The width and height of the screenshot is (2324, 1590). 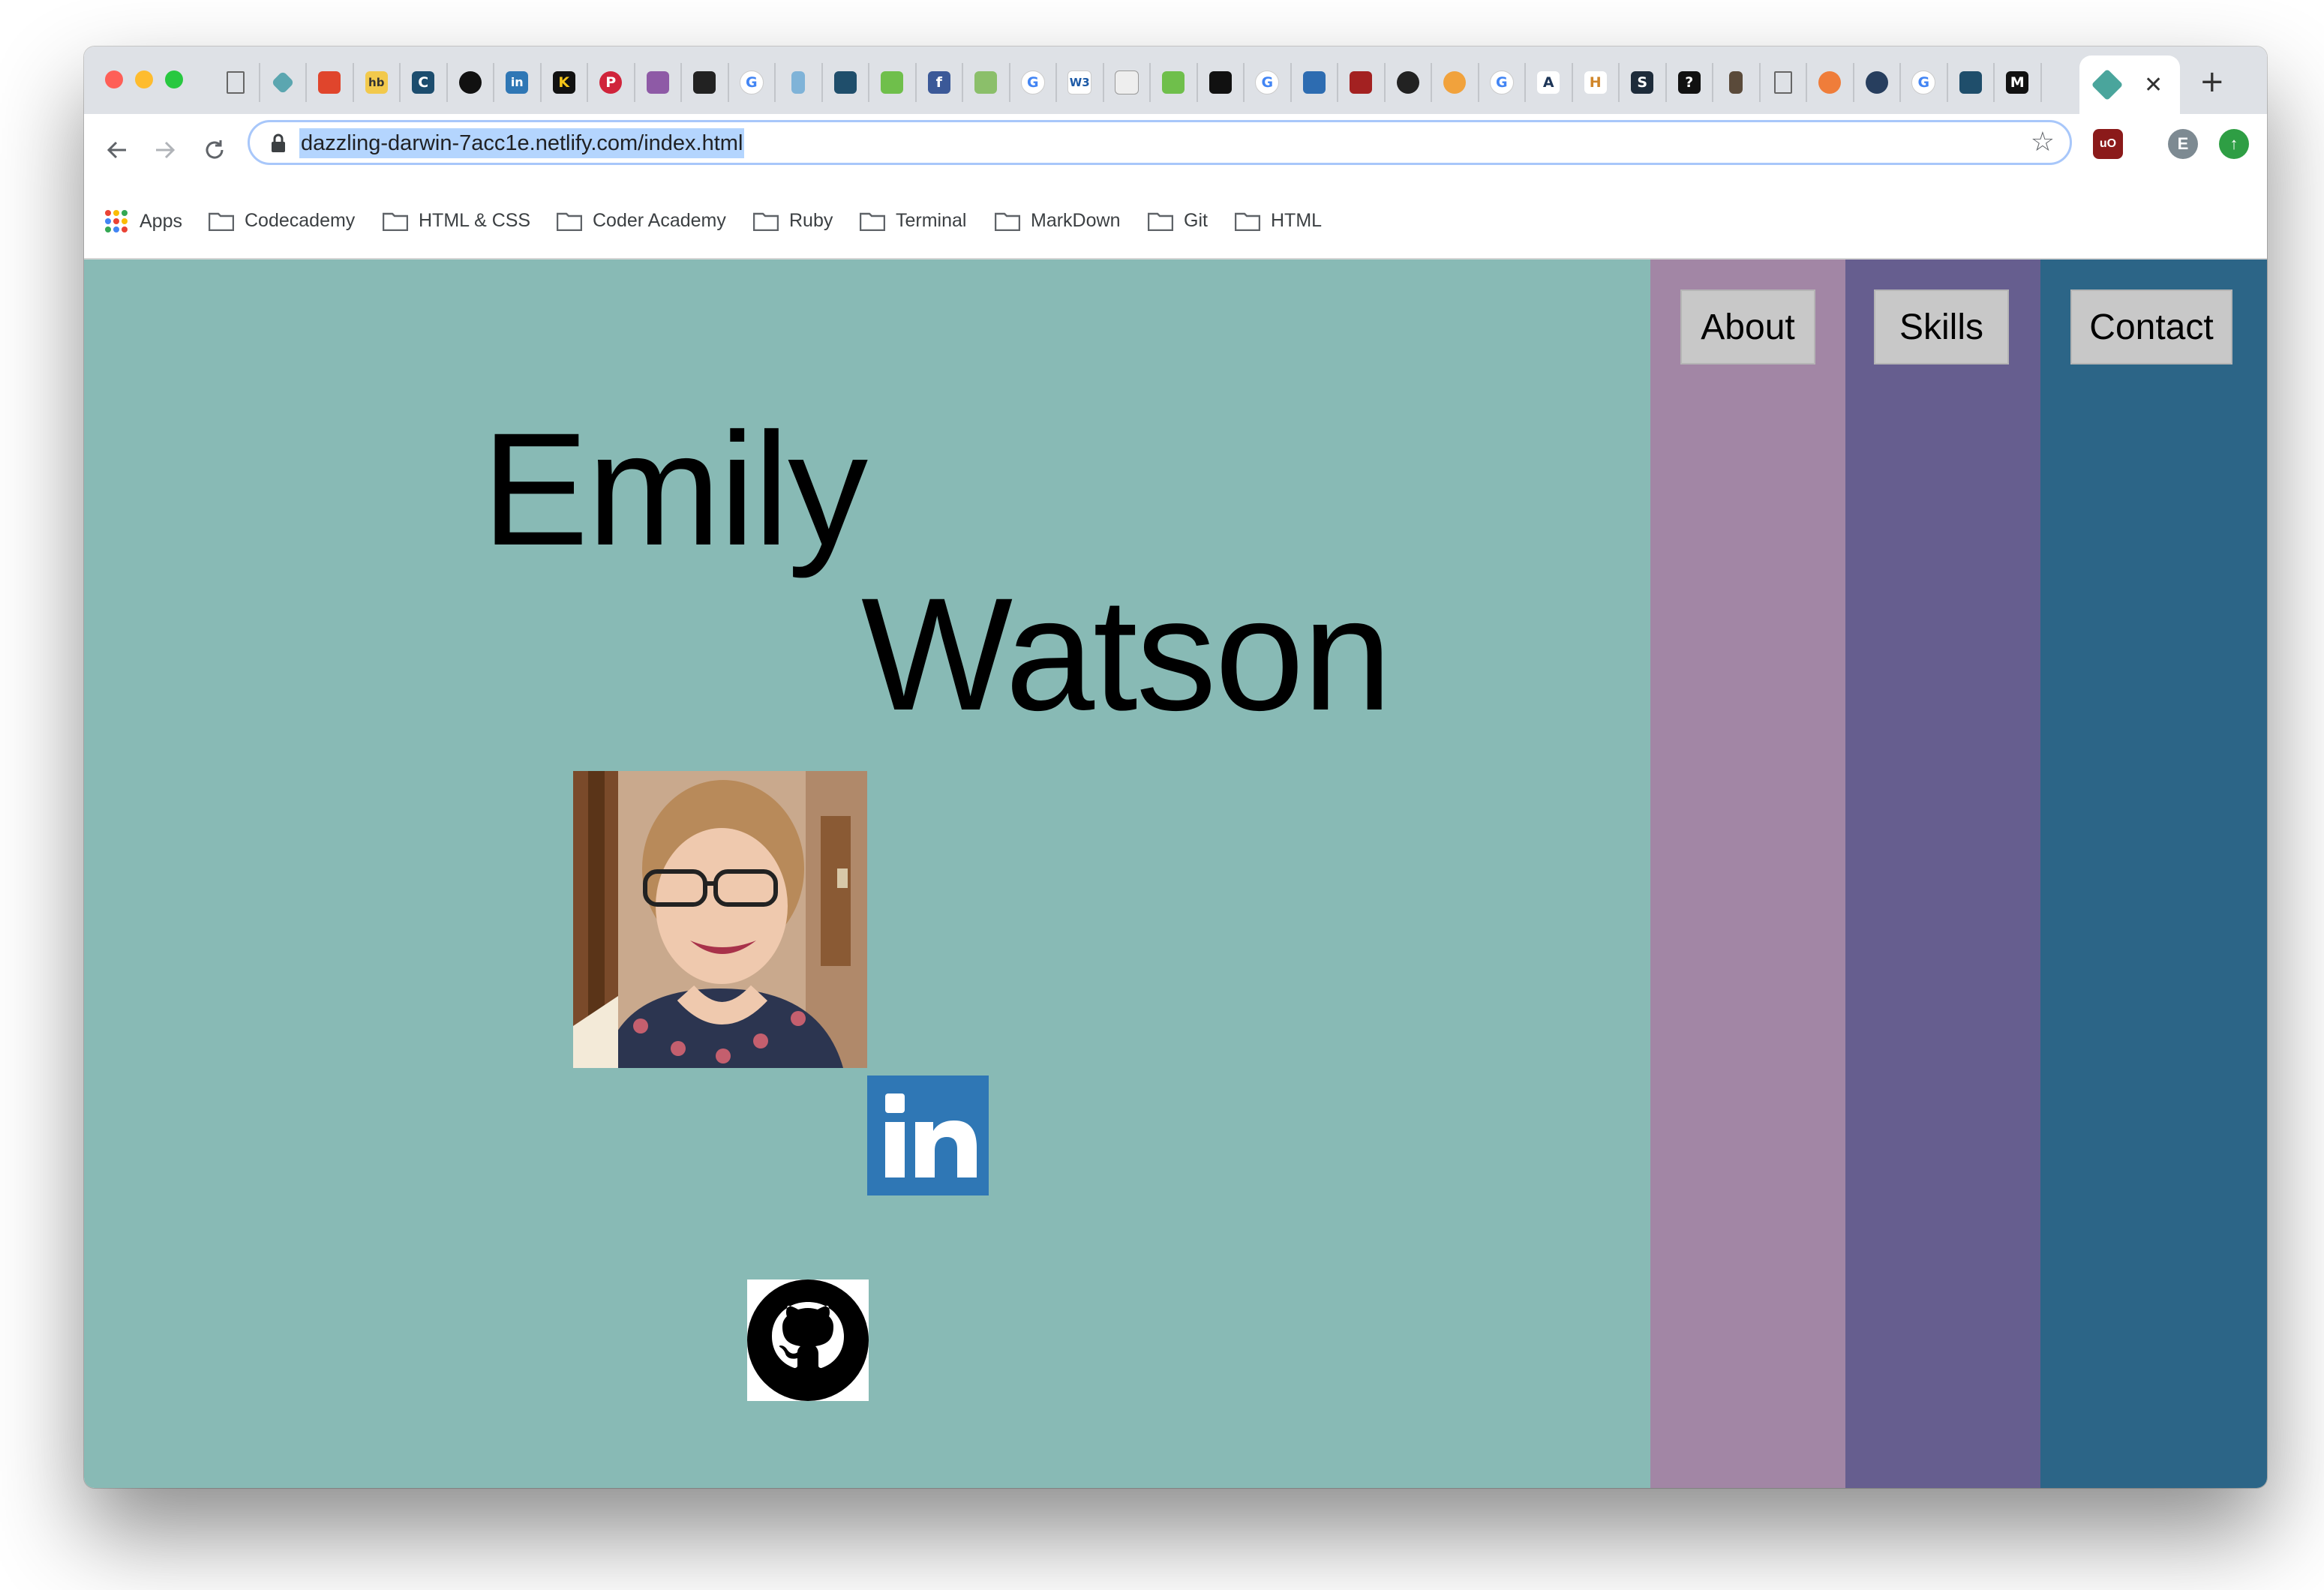 I want to click on bookmark-folder: Coder Academy, so click(x=641, y=221).